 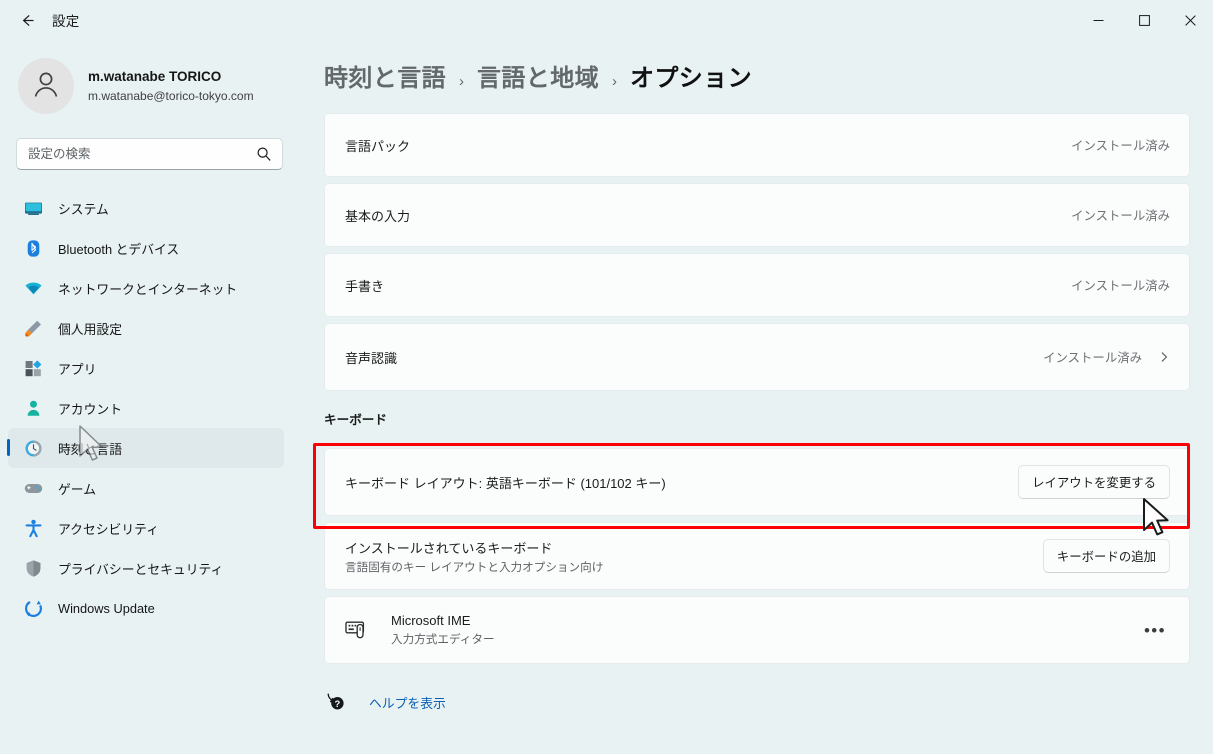 I want to click on card-handwriting: 手書き インストール済み, so click(x=757, y=285).